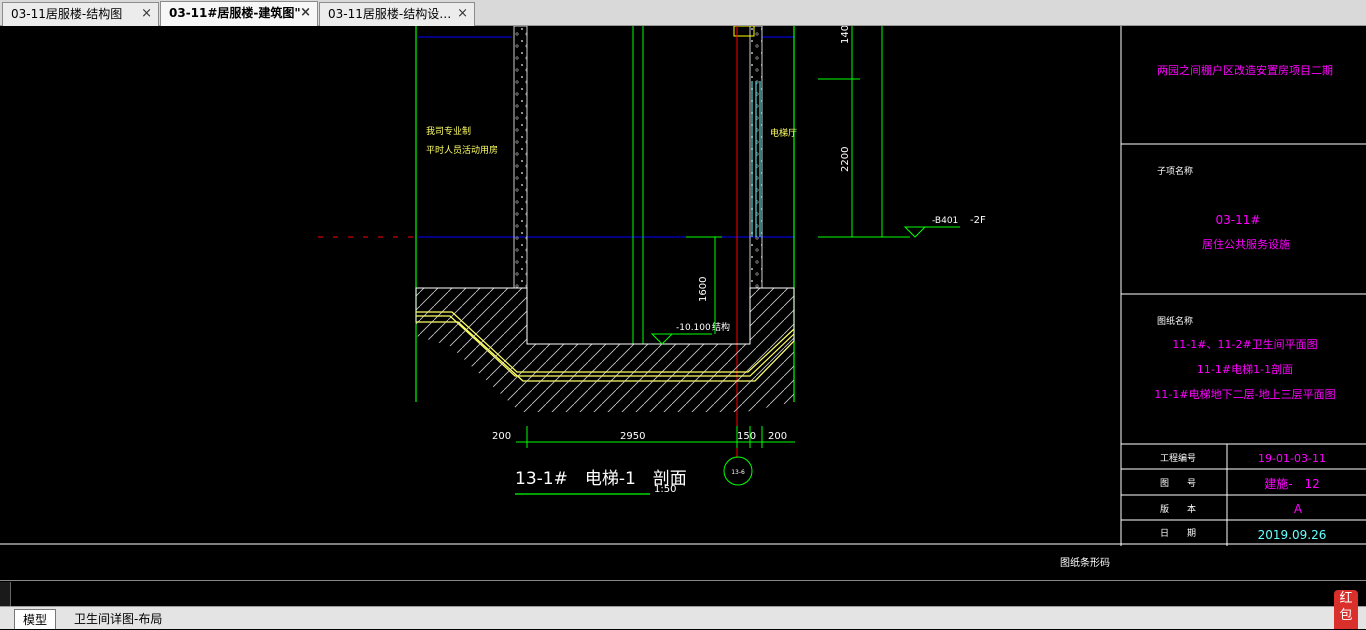  Describe the element at coordinates (746, 436) in the screenshot. I see `dim-150: 150` at that location.